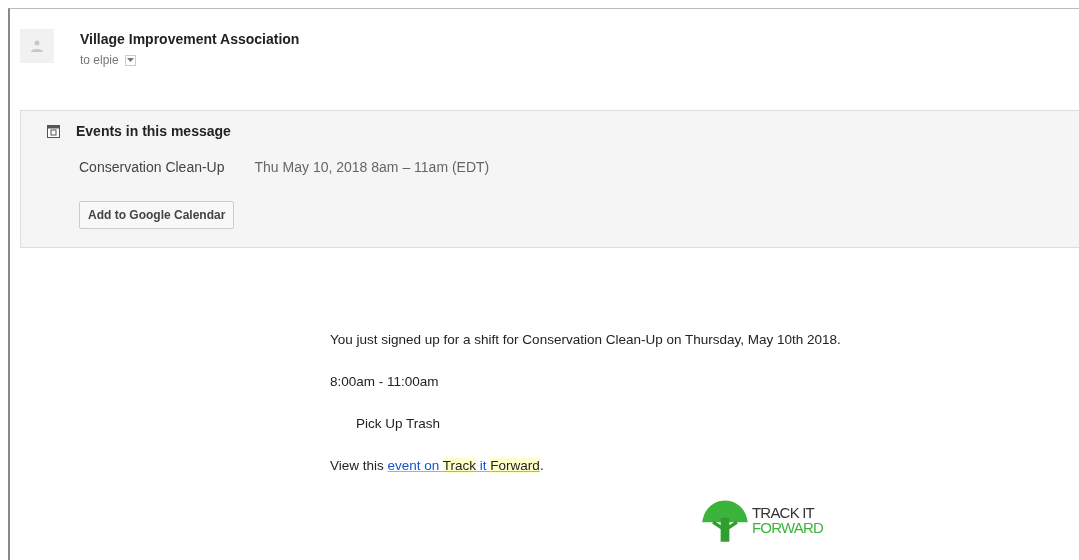 The image size is (1079, 560). Describe the element at coordinates (398, 423) in the screenshot. I see `task-text: Pick Up Trash` at that location.